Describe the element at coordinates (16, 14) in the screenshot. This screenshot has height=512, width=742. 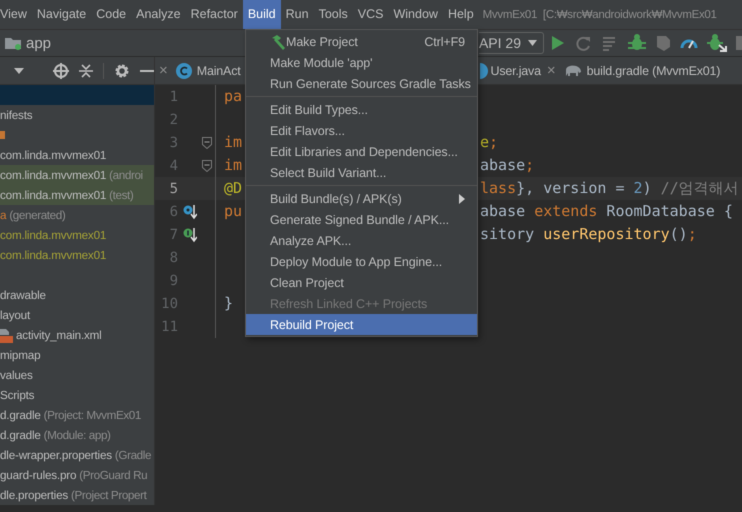
I see `menu-item: View` at that location.